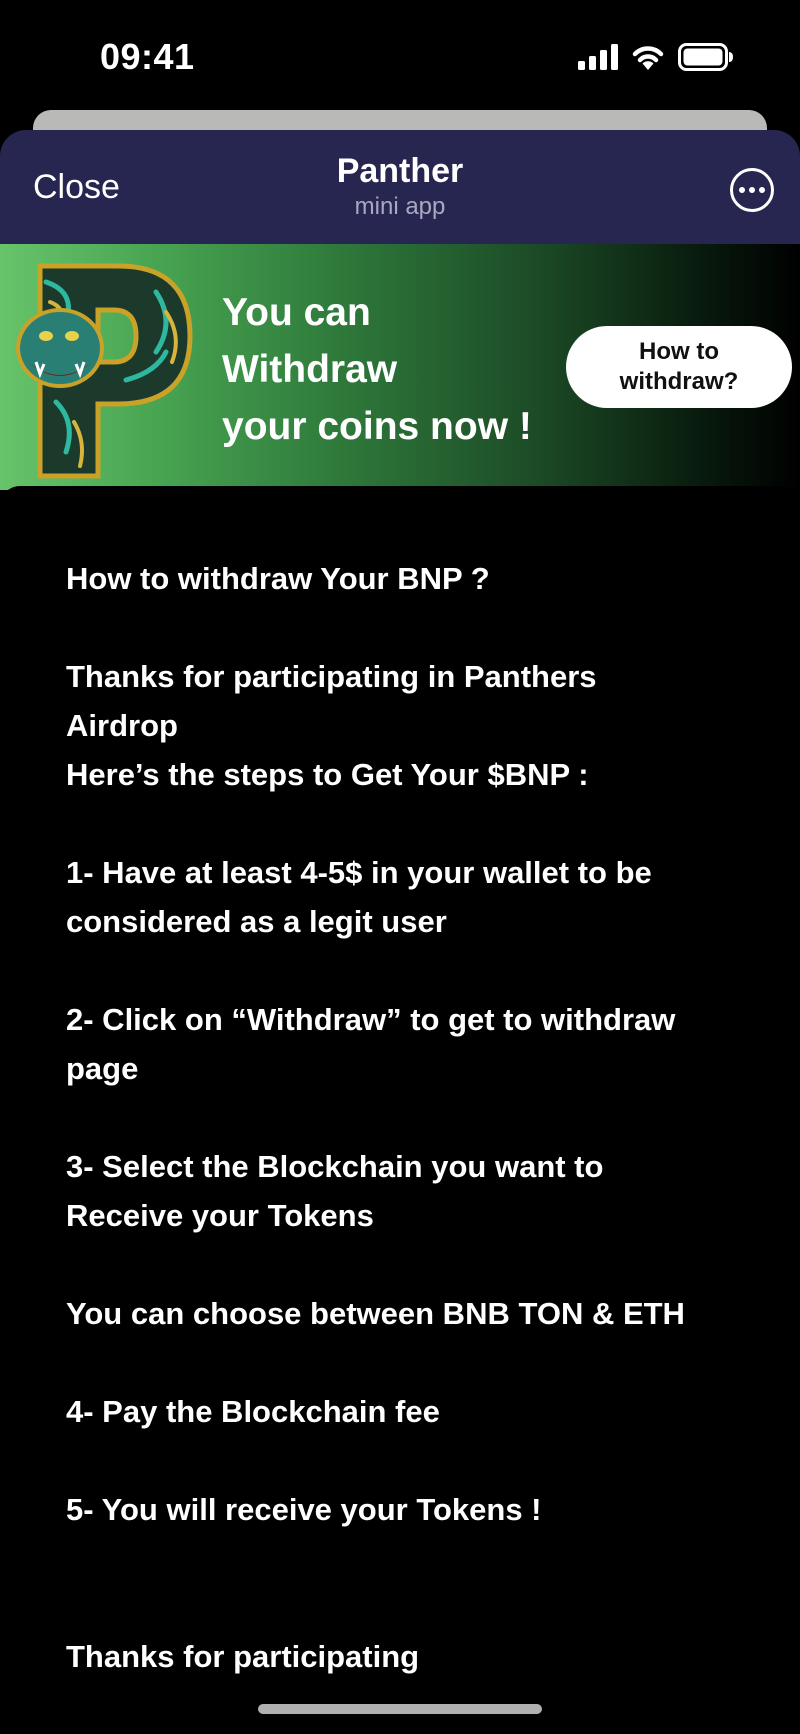 This screenshot has width=800, height=1734. I want to click on more-options-button, so click(752, 190).